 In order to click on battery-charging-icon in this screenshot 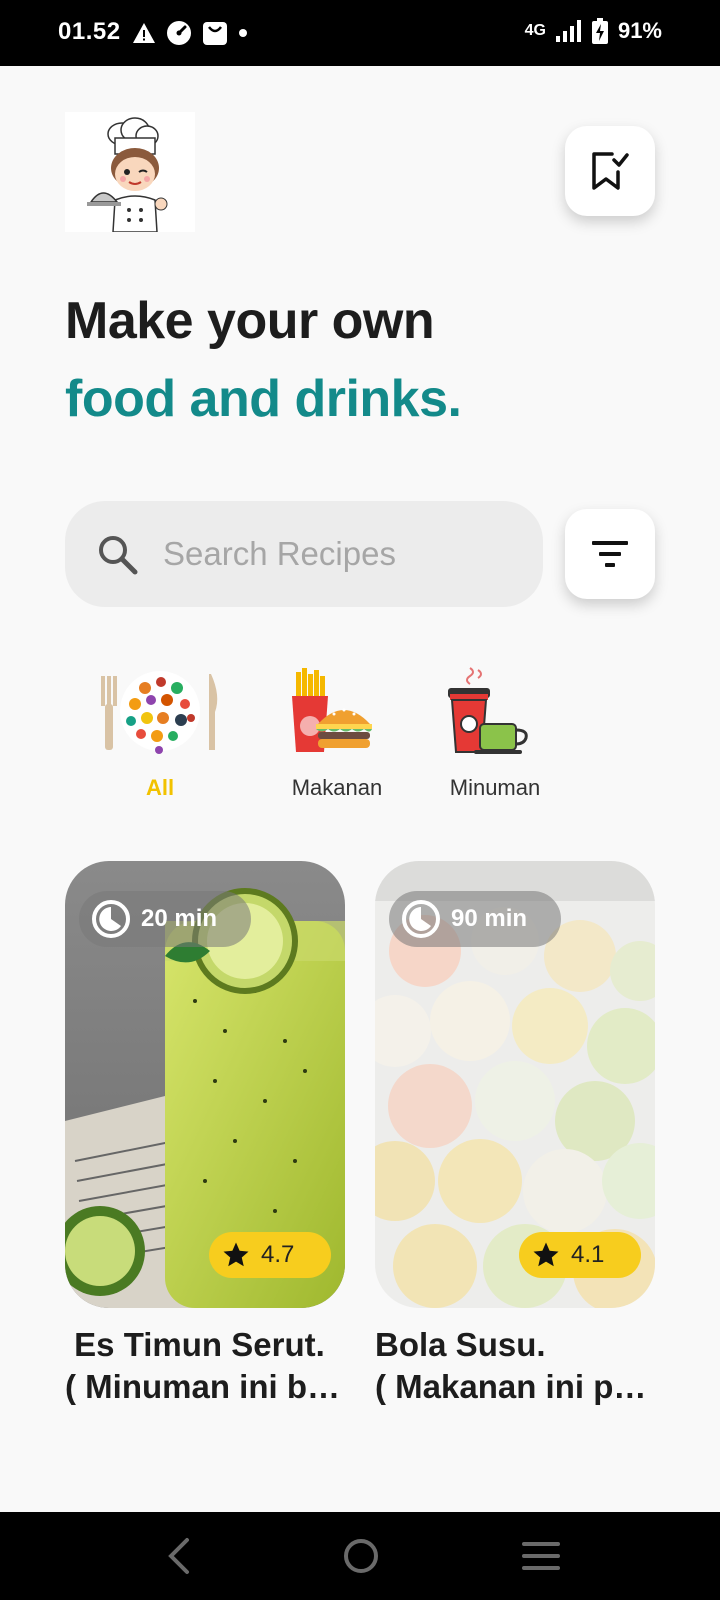, I will do `click(599, 31)`.